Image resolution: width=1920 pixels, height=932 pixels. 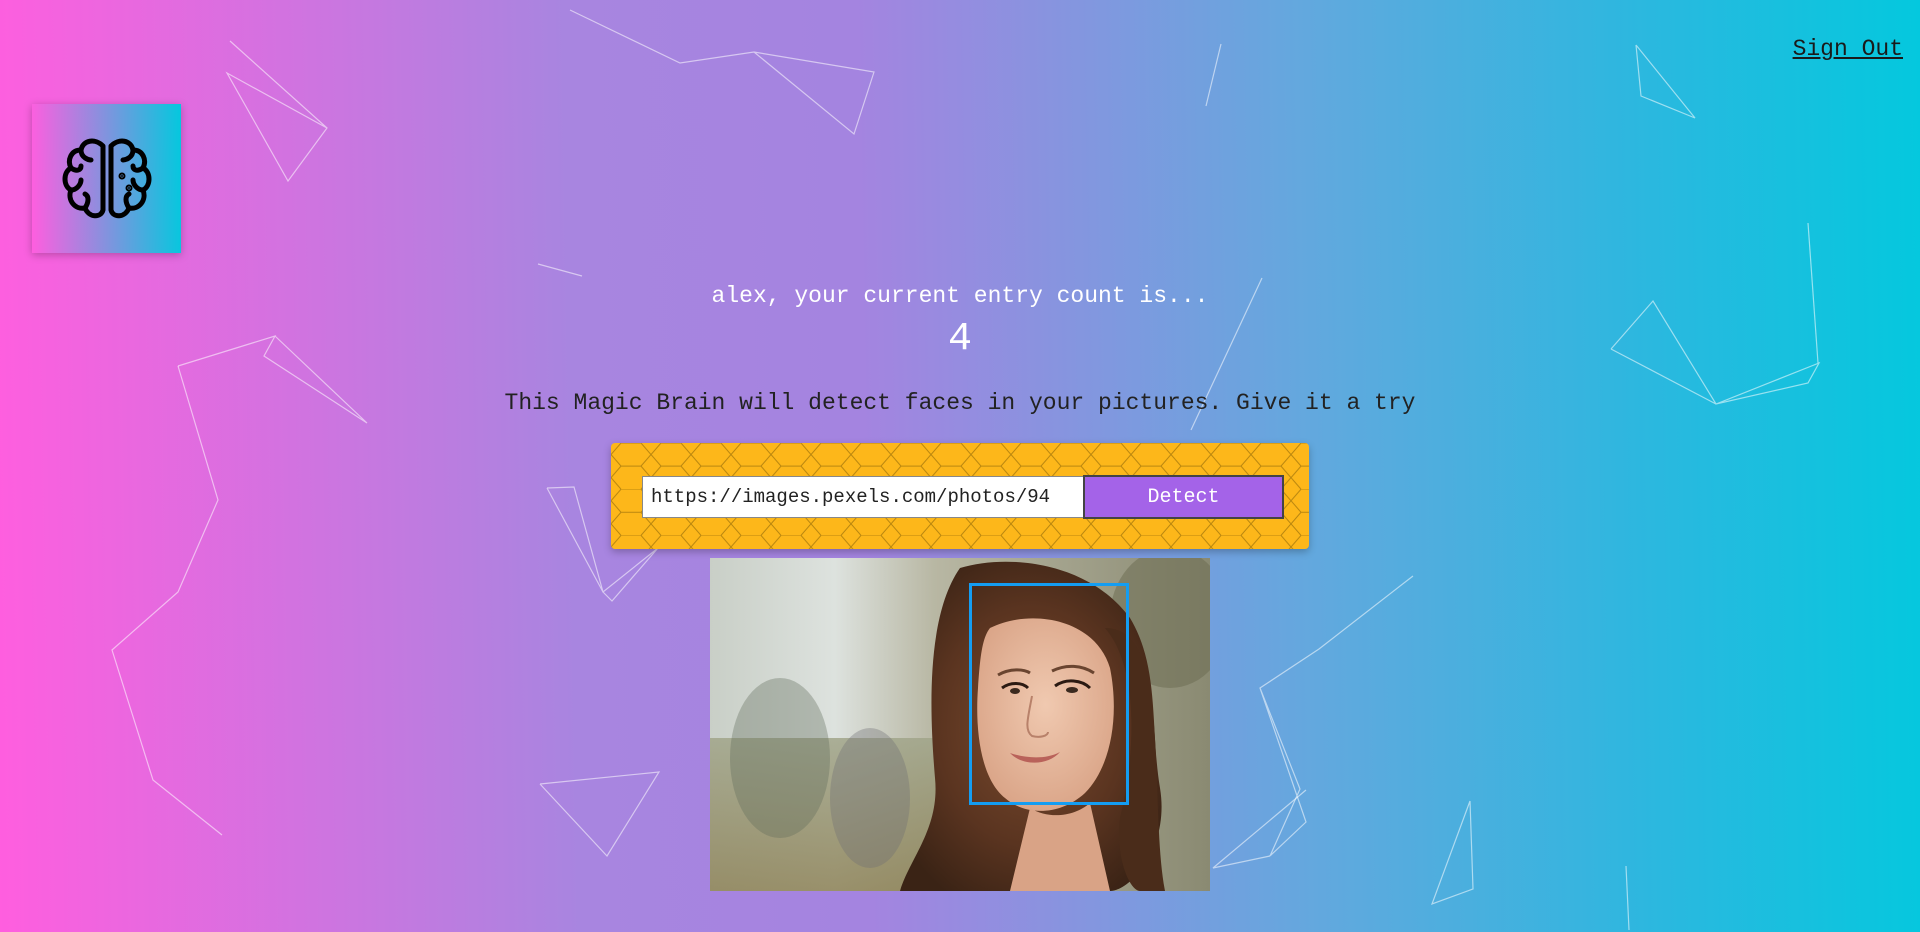 I want to click on input-photo, so click(x=960, y=724).